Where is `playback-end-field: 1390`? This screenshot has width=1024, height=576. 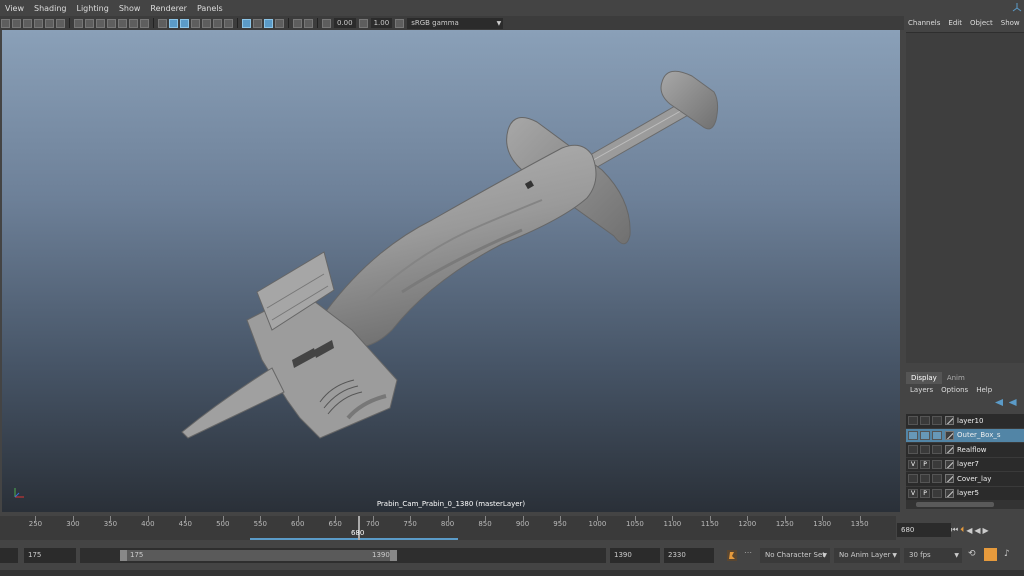 playback-end-field: 1390 is located at coordinates (635, 555).